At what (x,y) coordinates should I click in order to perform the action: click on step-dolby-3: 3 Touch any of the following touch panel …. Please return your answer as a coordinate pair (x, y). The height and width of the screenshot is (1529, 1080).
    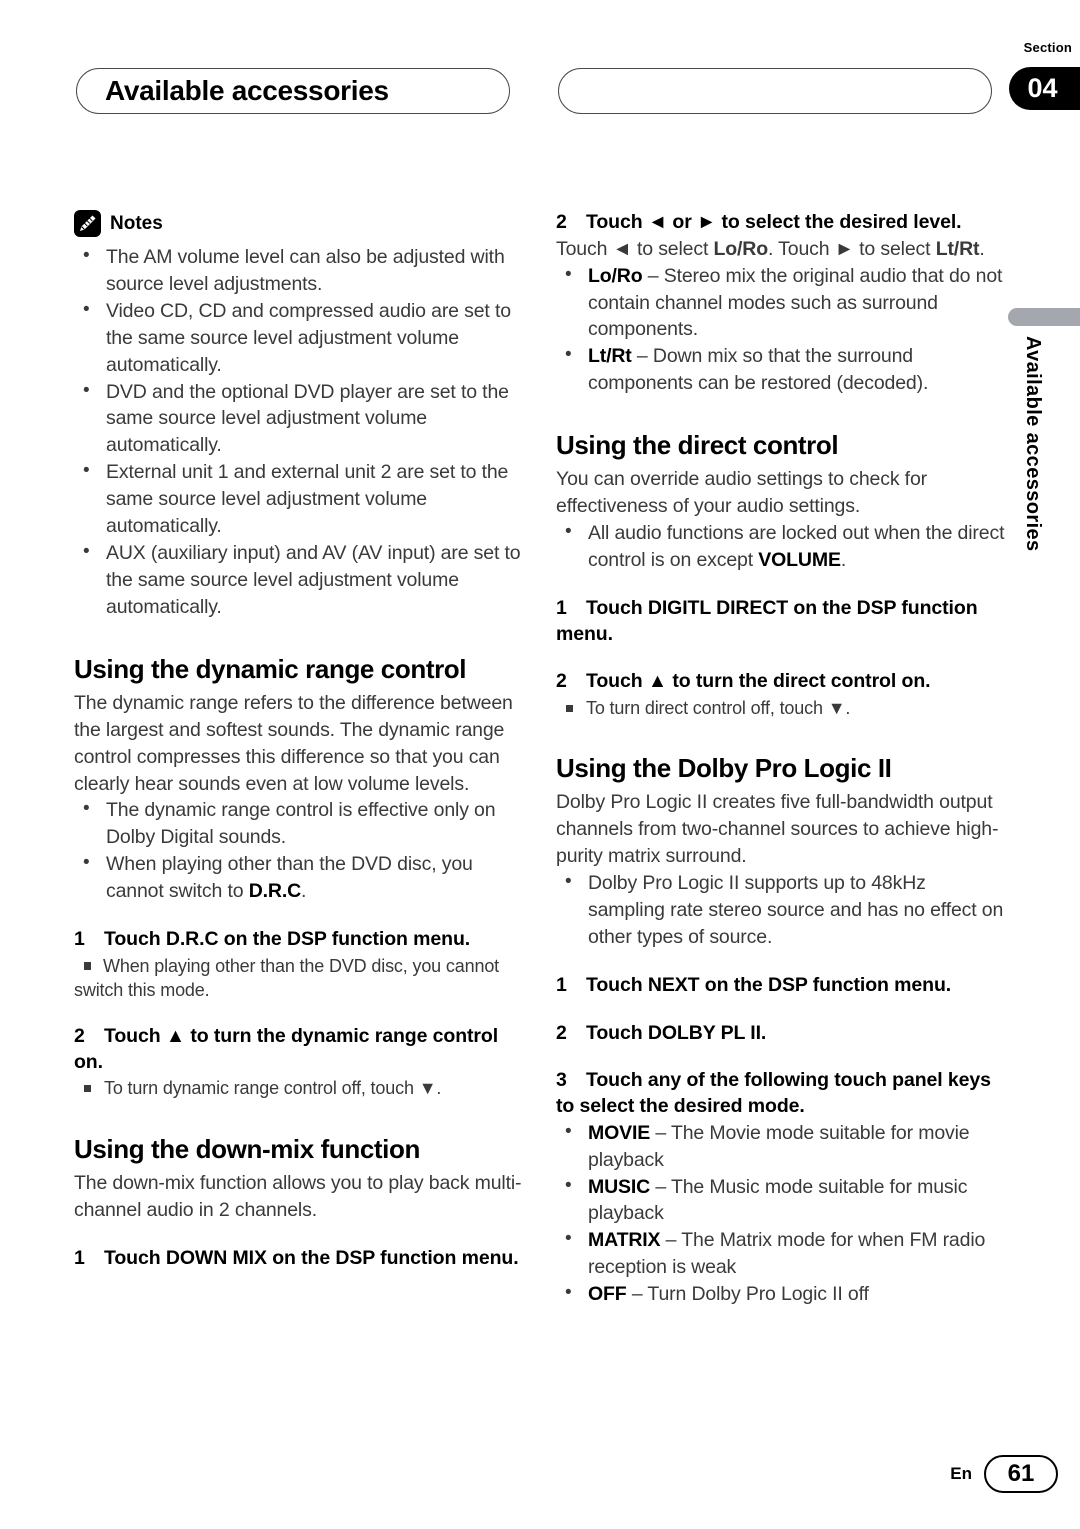
    Looking at the image, I should click on (780, 1093).